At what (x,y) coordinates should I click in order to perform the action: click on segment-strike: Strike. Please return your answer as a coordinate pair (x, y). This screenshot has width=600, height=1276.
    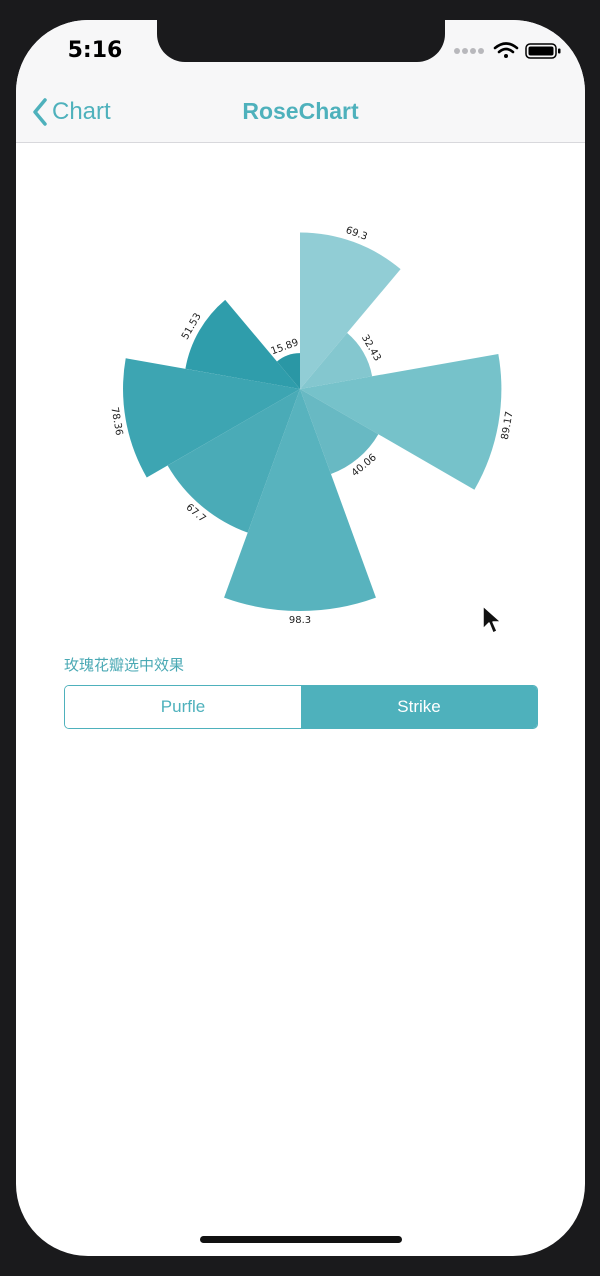
    Looking at the image, I should click on (419, 707).